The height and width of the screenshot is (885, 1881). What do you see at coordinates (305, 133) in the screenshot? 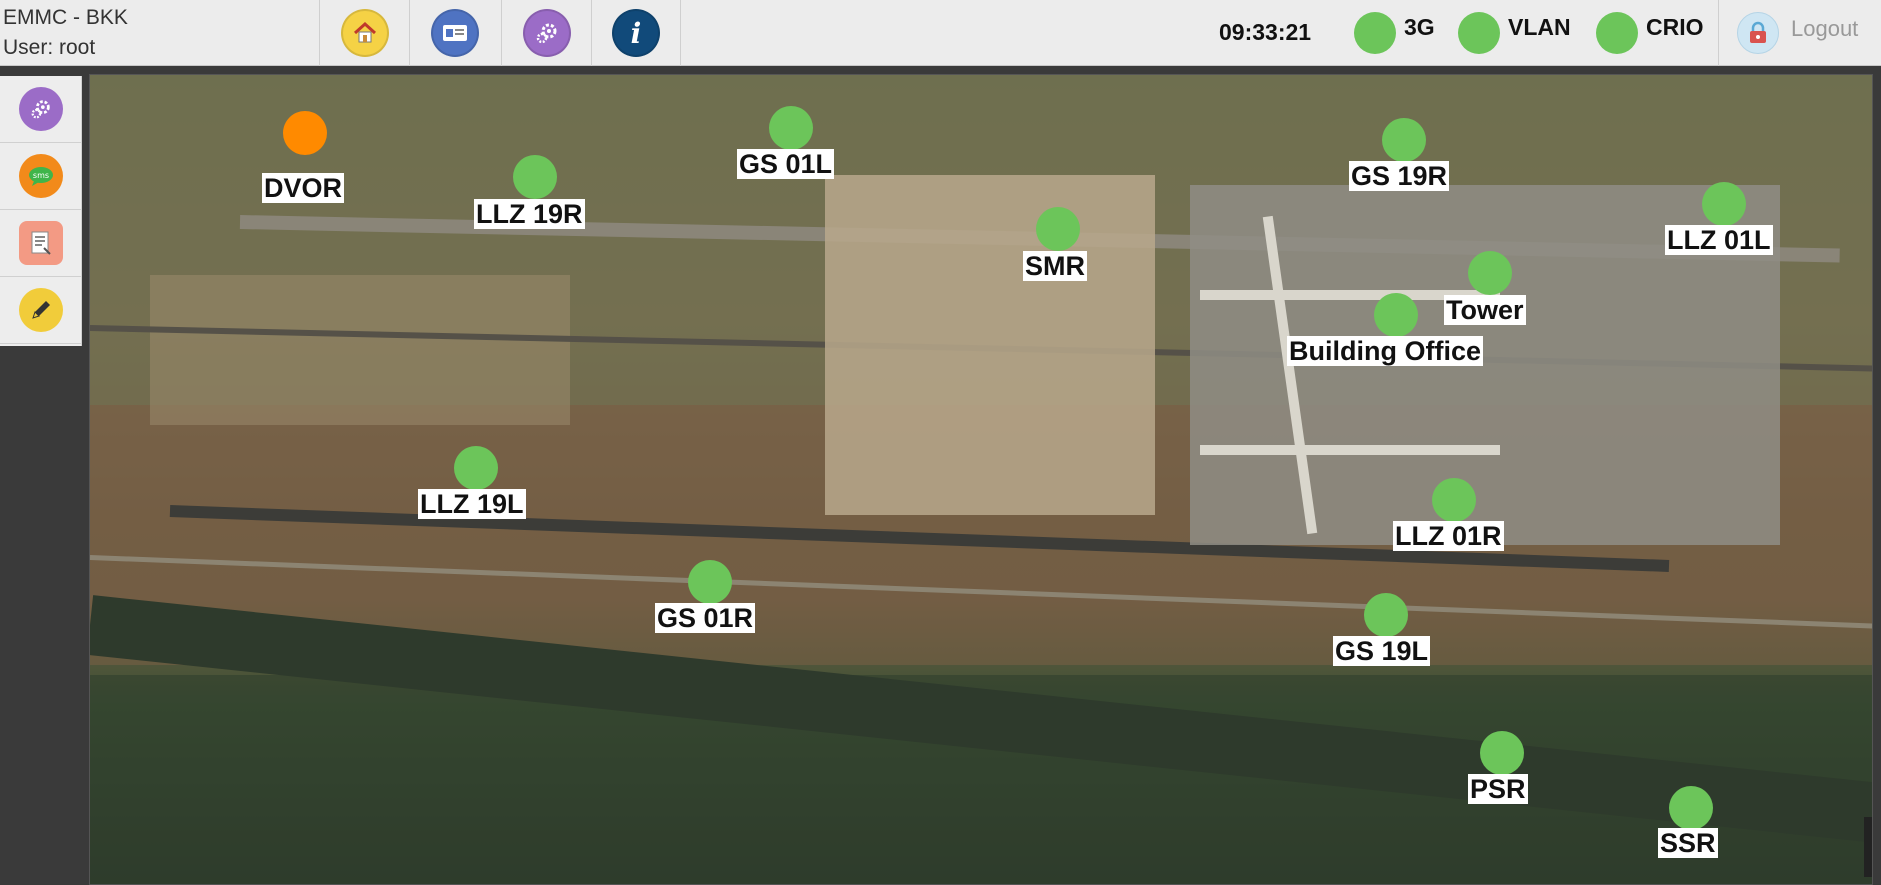
I see `station-marker-dvor` at bounding box center [305, 133].